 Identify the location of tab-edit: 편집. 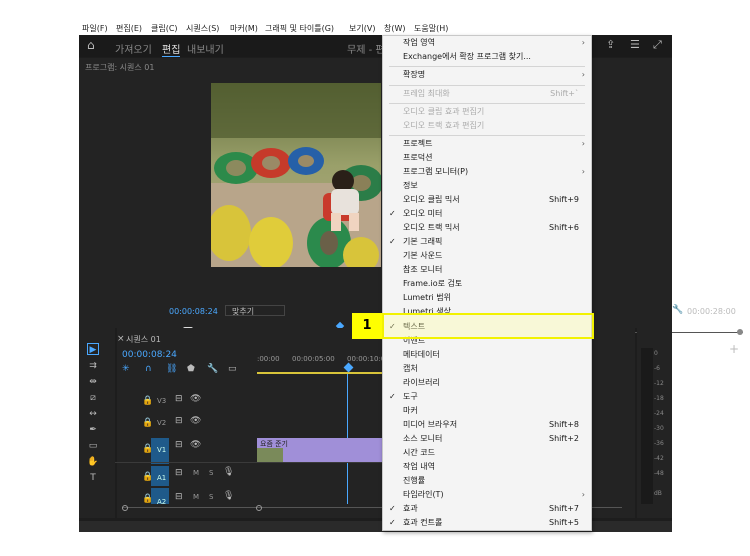
(171, 49).